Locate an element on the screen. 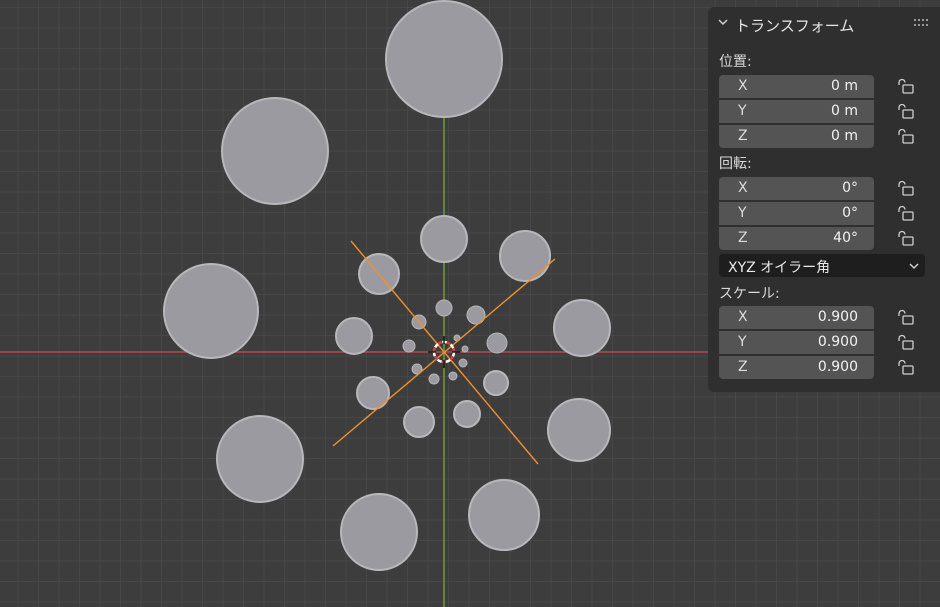 The image size is (940, 607). rotation-z-field: Z 40° is located at coordinates (796, 238).